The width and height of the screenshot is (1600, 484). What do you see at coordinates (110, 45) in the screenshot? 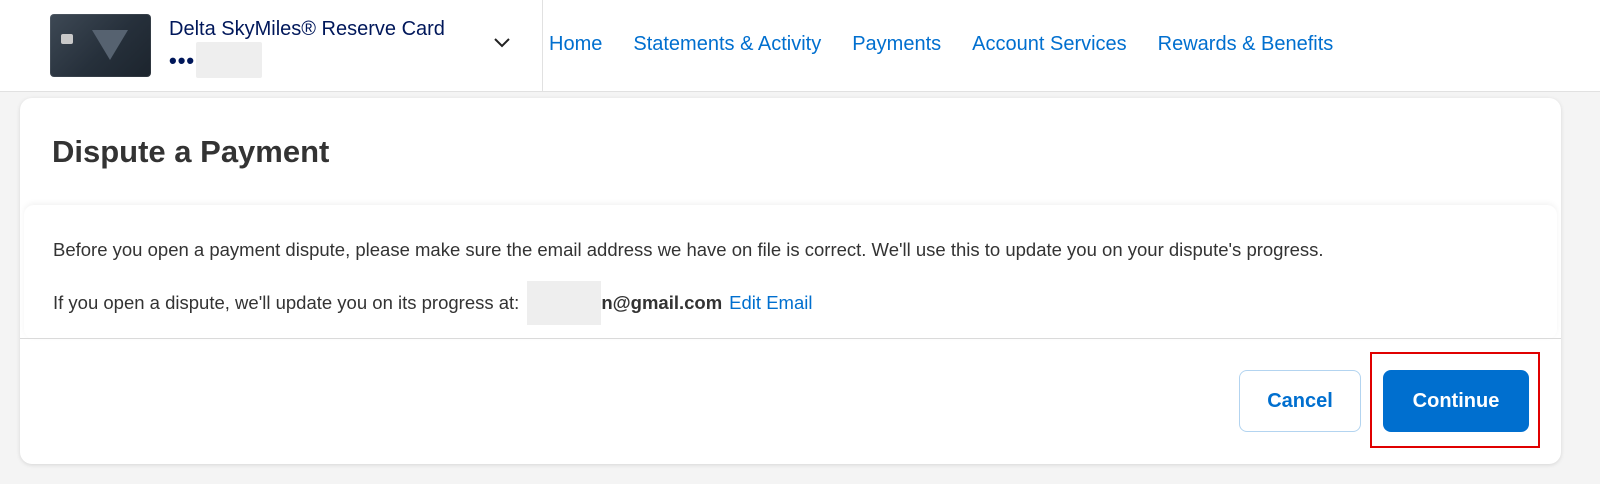
I see `delta-logo-icon` at bounding box center [110, 45].